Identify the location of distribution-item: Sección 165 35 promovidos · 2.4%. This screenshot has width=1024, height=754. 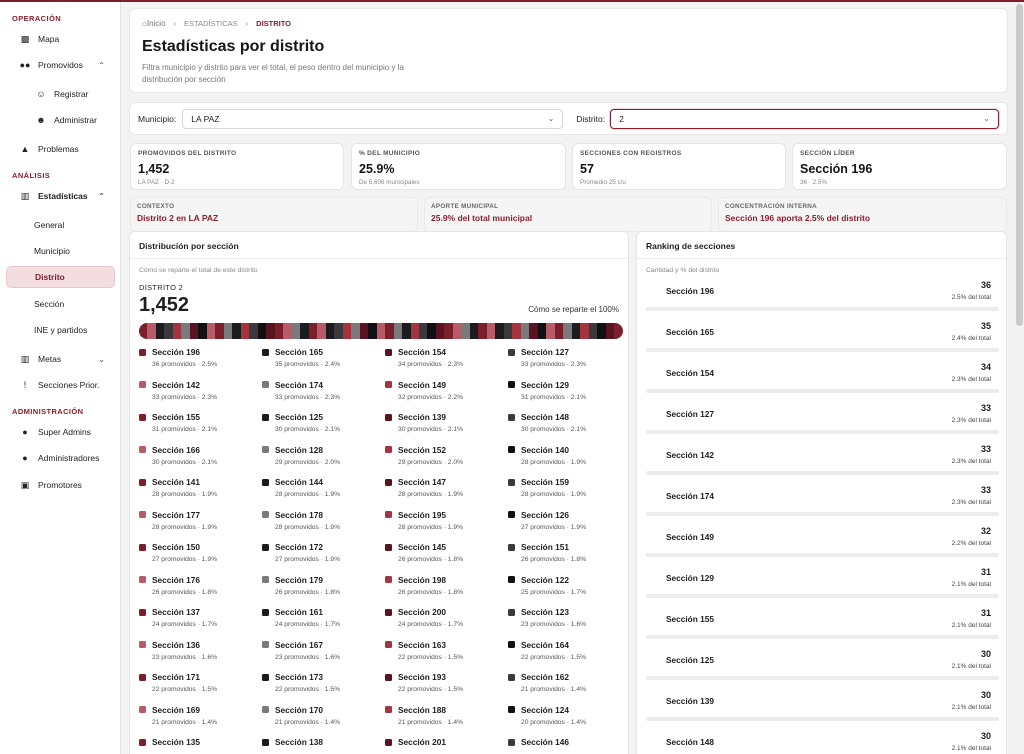
(323, 357).